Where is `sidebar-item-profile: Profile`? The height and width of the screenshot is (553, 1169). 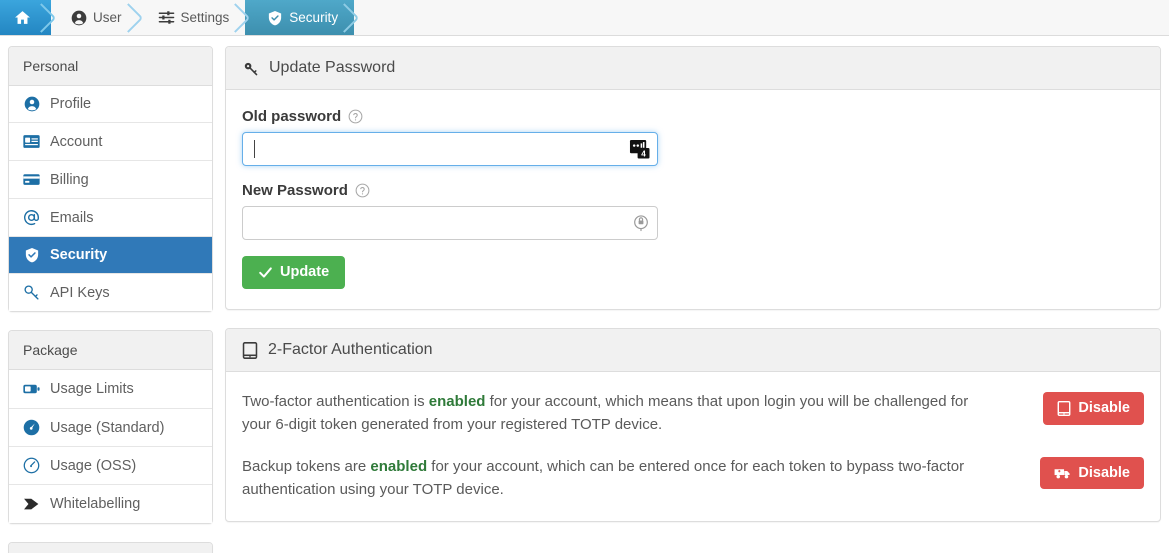 sidebar-item-profile: Profile is located at coordinates (110, 104).